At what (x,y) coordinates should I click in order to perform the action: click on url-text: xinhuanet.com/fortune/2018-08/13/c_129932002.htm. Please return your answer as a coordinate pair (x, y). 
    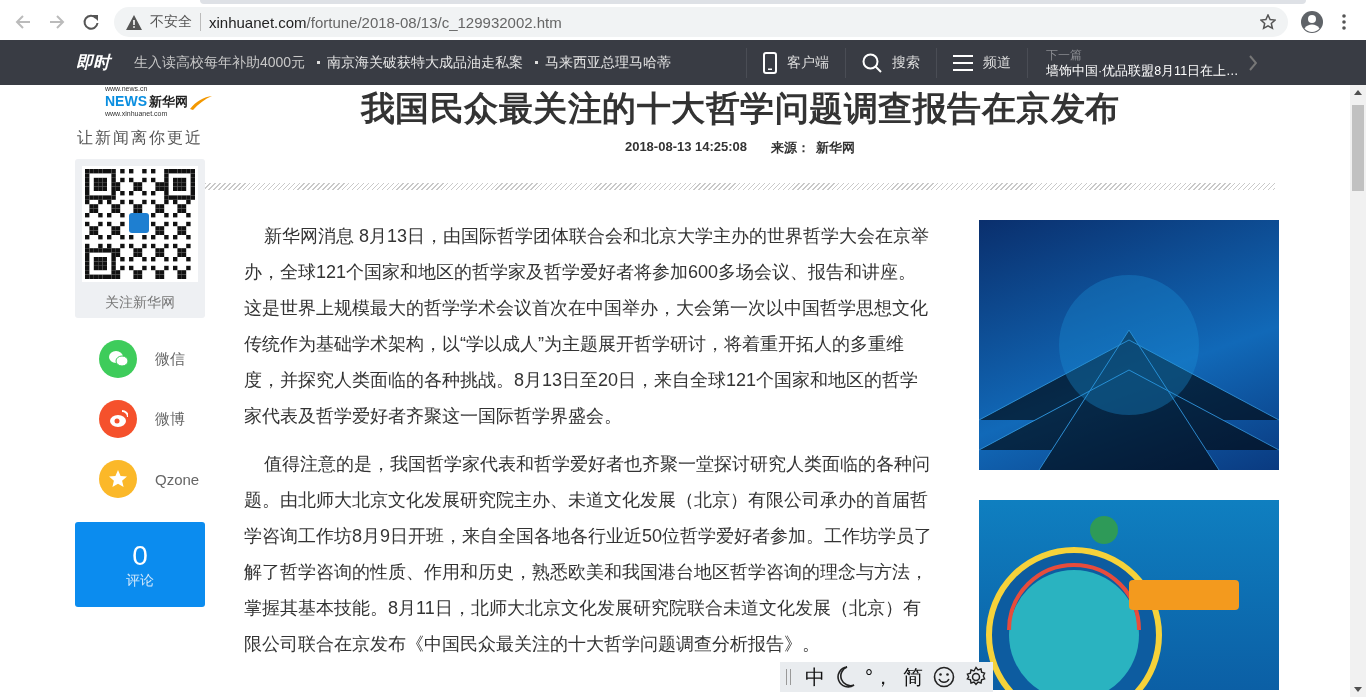
    Looking at the image, I should click on (385, 22).